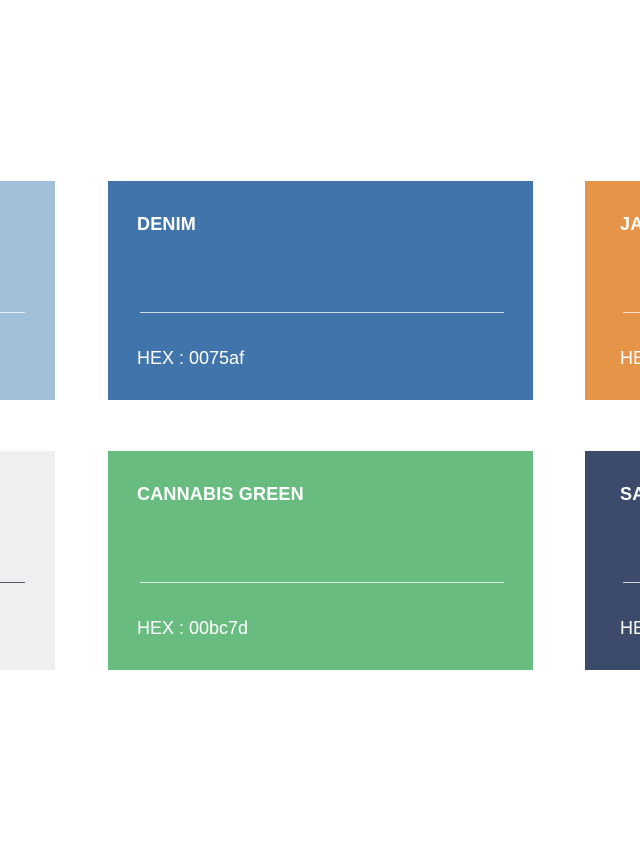 Image resolution: width=640 pixels, height=853 pixels. What do you see at coordinates (27, 290) in the screenshot?
I see `swatch-card-light-blue` at bounding box center [27, 290].